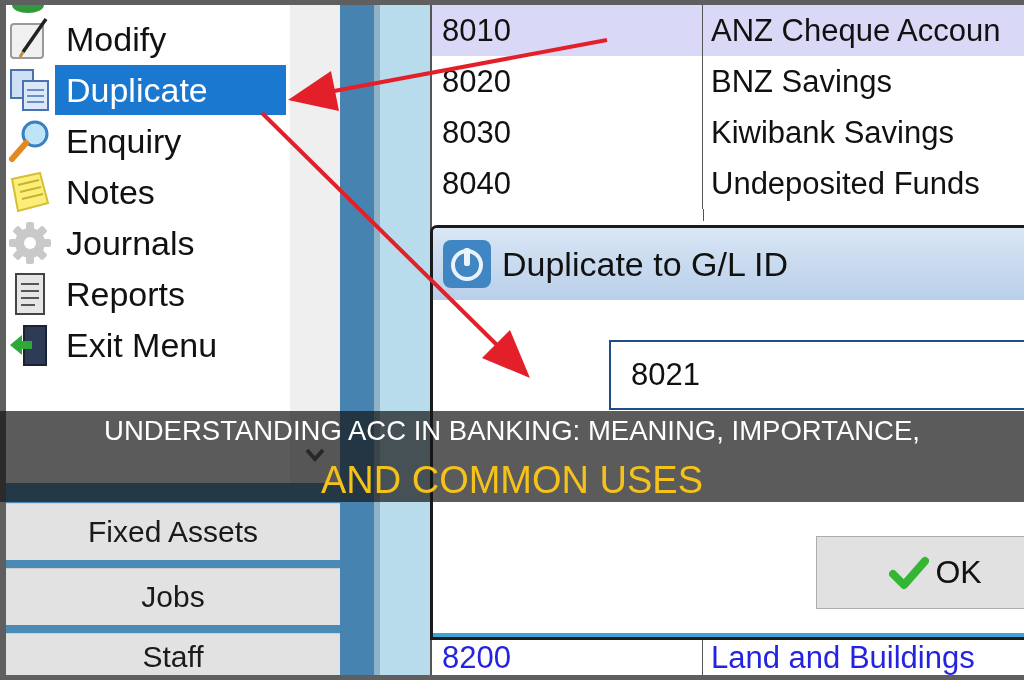  I want to click on dialog-title: Duplicate to G/L ID, so click(645, 264).